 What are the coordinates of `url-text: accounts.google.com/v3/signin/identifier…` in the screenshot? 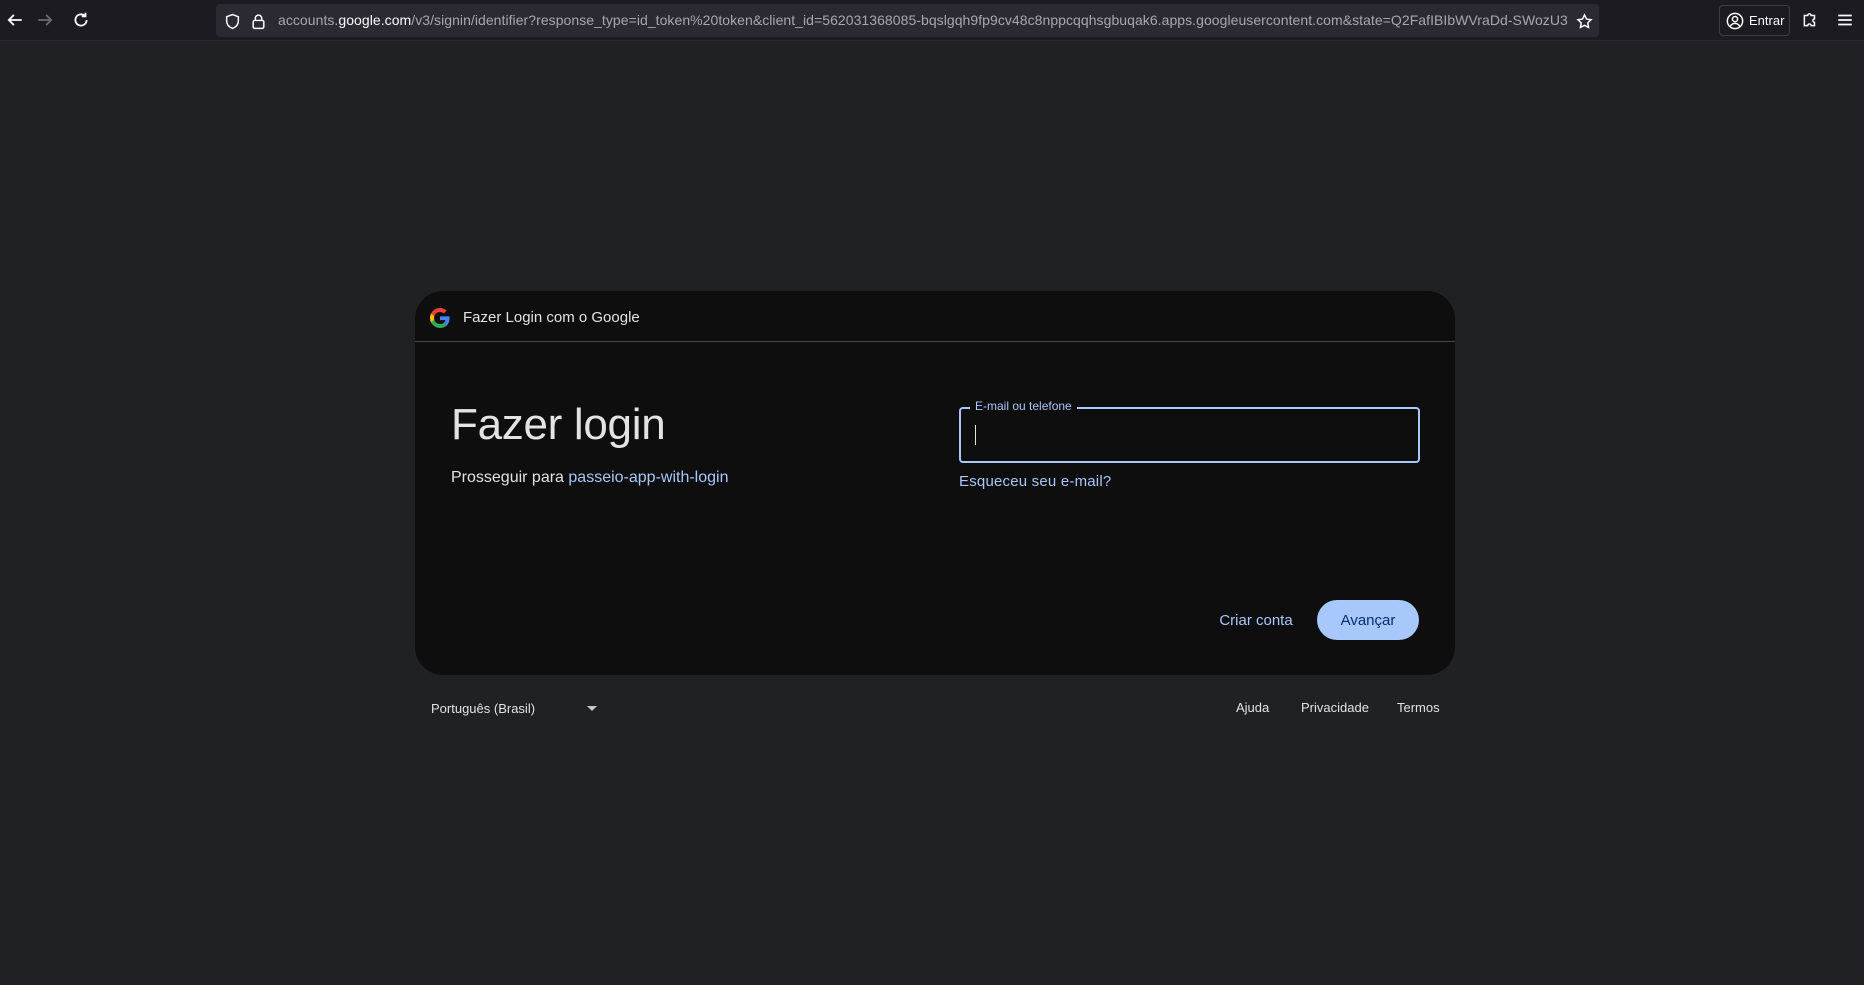 It's located at (923, 21).